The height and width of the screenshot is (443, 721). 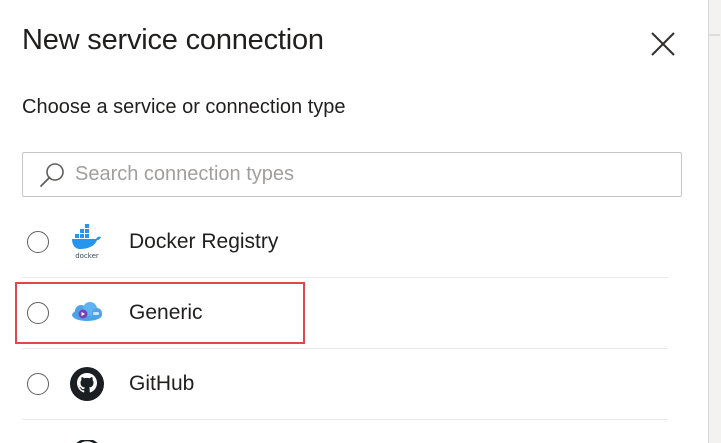 What do you see at coordinates (87, 242) in the screenshot?
I see `docker-icon: docker` at bounding box center [87, 242].